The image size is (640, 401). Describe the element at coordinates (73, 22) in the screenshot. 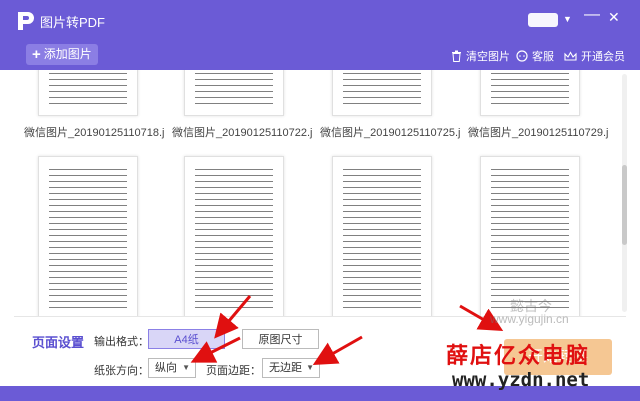

I see `app-title: 图片转PDF` at that location.